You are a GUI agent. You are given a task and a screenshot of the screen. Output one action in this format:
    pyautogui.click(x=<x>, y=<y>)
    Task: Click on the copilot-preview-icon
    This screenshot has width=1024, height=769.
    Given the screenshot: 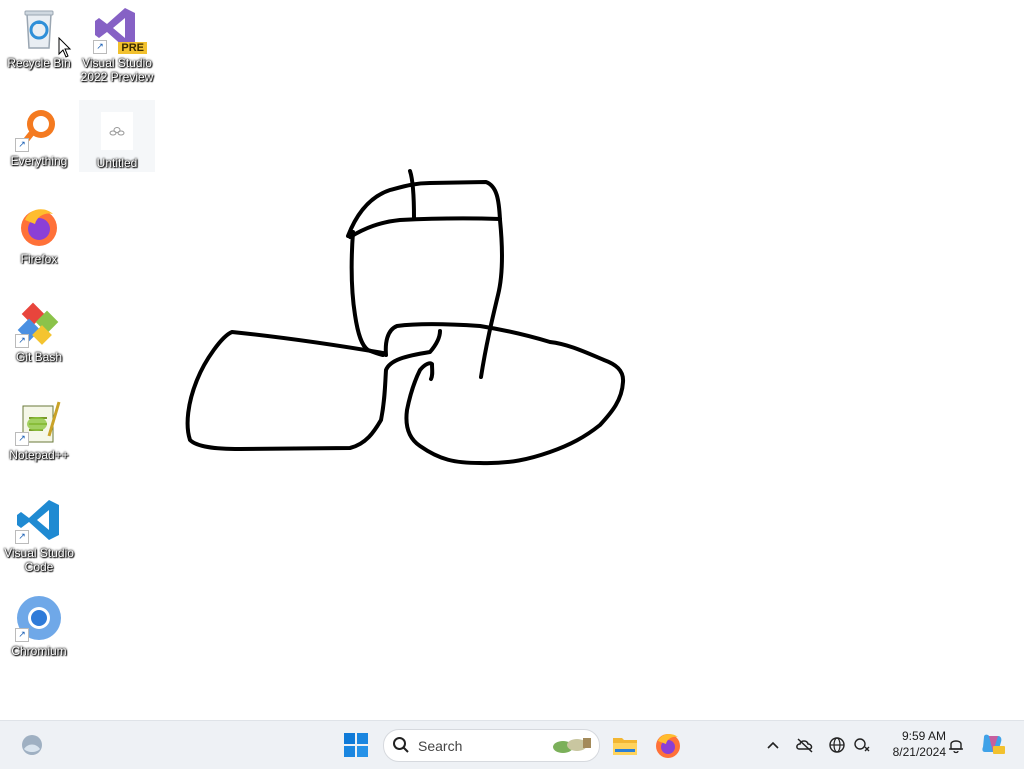 What is the action you would take?
    pyautogui.click(x=993, y=744)
    